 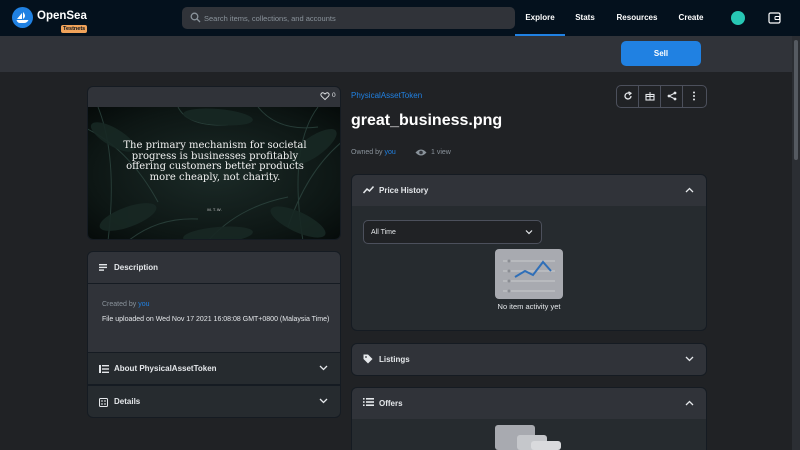 What do you see at coordinates (540, 18) in the screenshot?
I see `nav-explore: Explore` at bounding box center [540, 18].